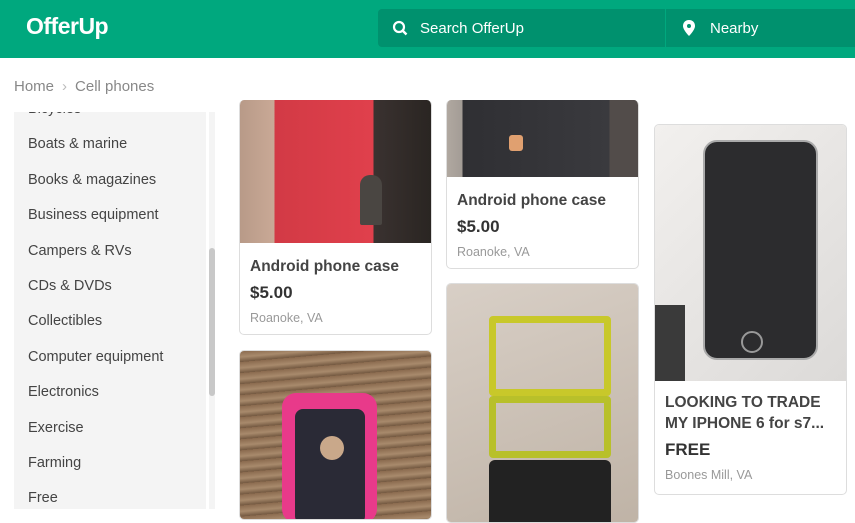 The height and width of the screenshot is (523, 855). Describe the element at coordinates (110, 321) in the screenshot. I see `sidebar-item-collectibles: Collectibles` at that location.